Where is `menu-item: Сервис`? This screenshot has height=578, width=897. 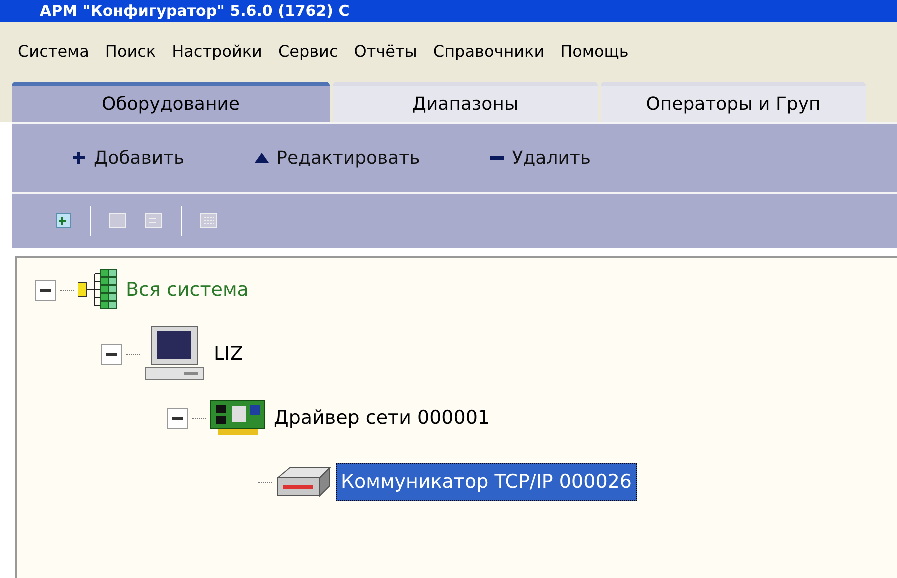
menu-item: Сервис is located at coordinates (308, 52).